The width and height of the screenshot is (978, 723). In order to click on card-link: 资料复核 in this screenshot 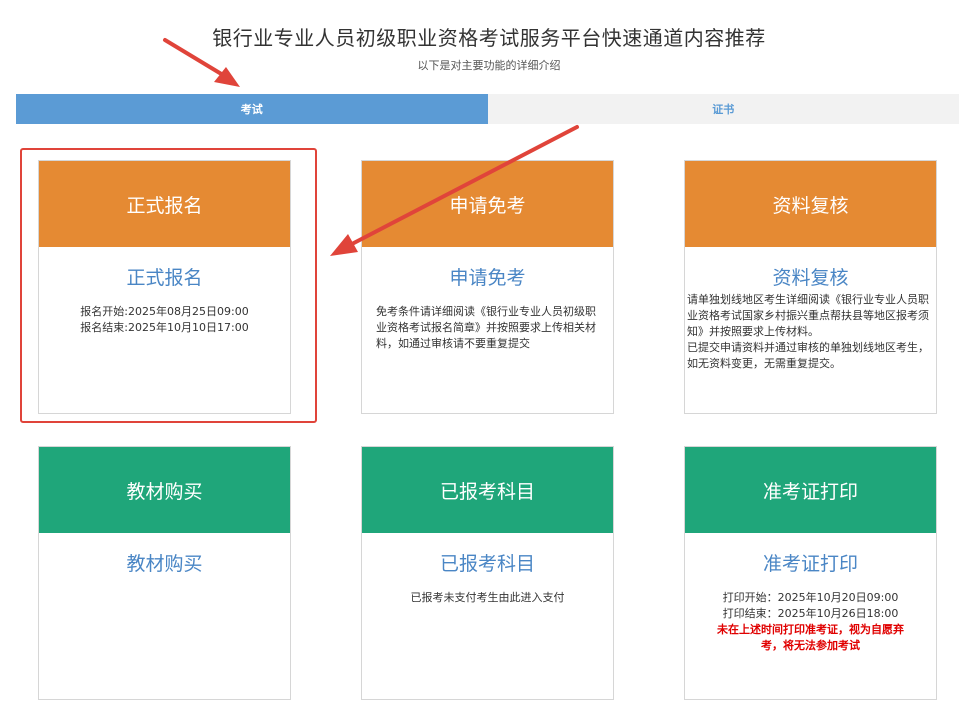, I will do `click(810, 276)`.